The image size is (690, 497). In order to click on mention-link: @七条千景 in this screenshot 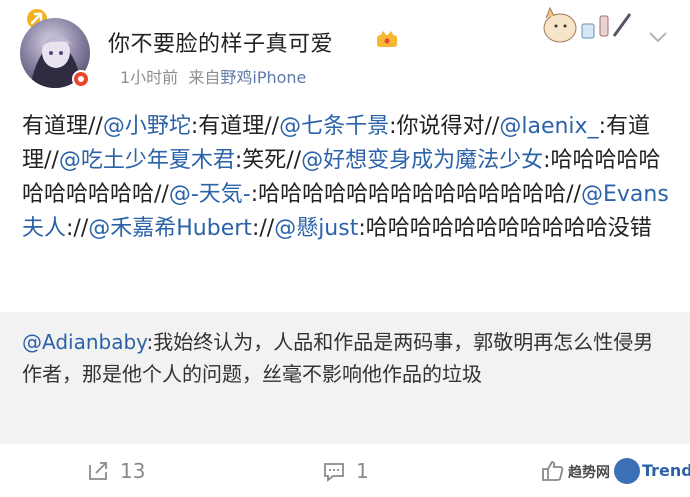, I will do `click(334, 126)`.